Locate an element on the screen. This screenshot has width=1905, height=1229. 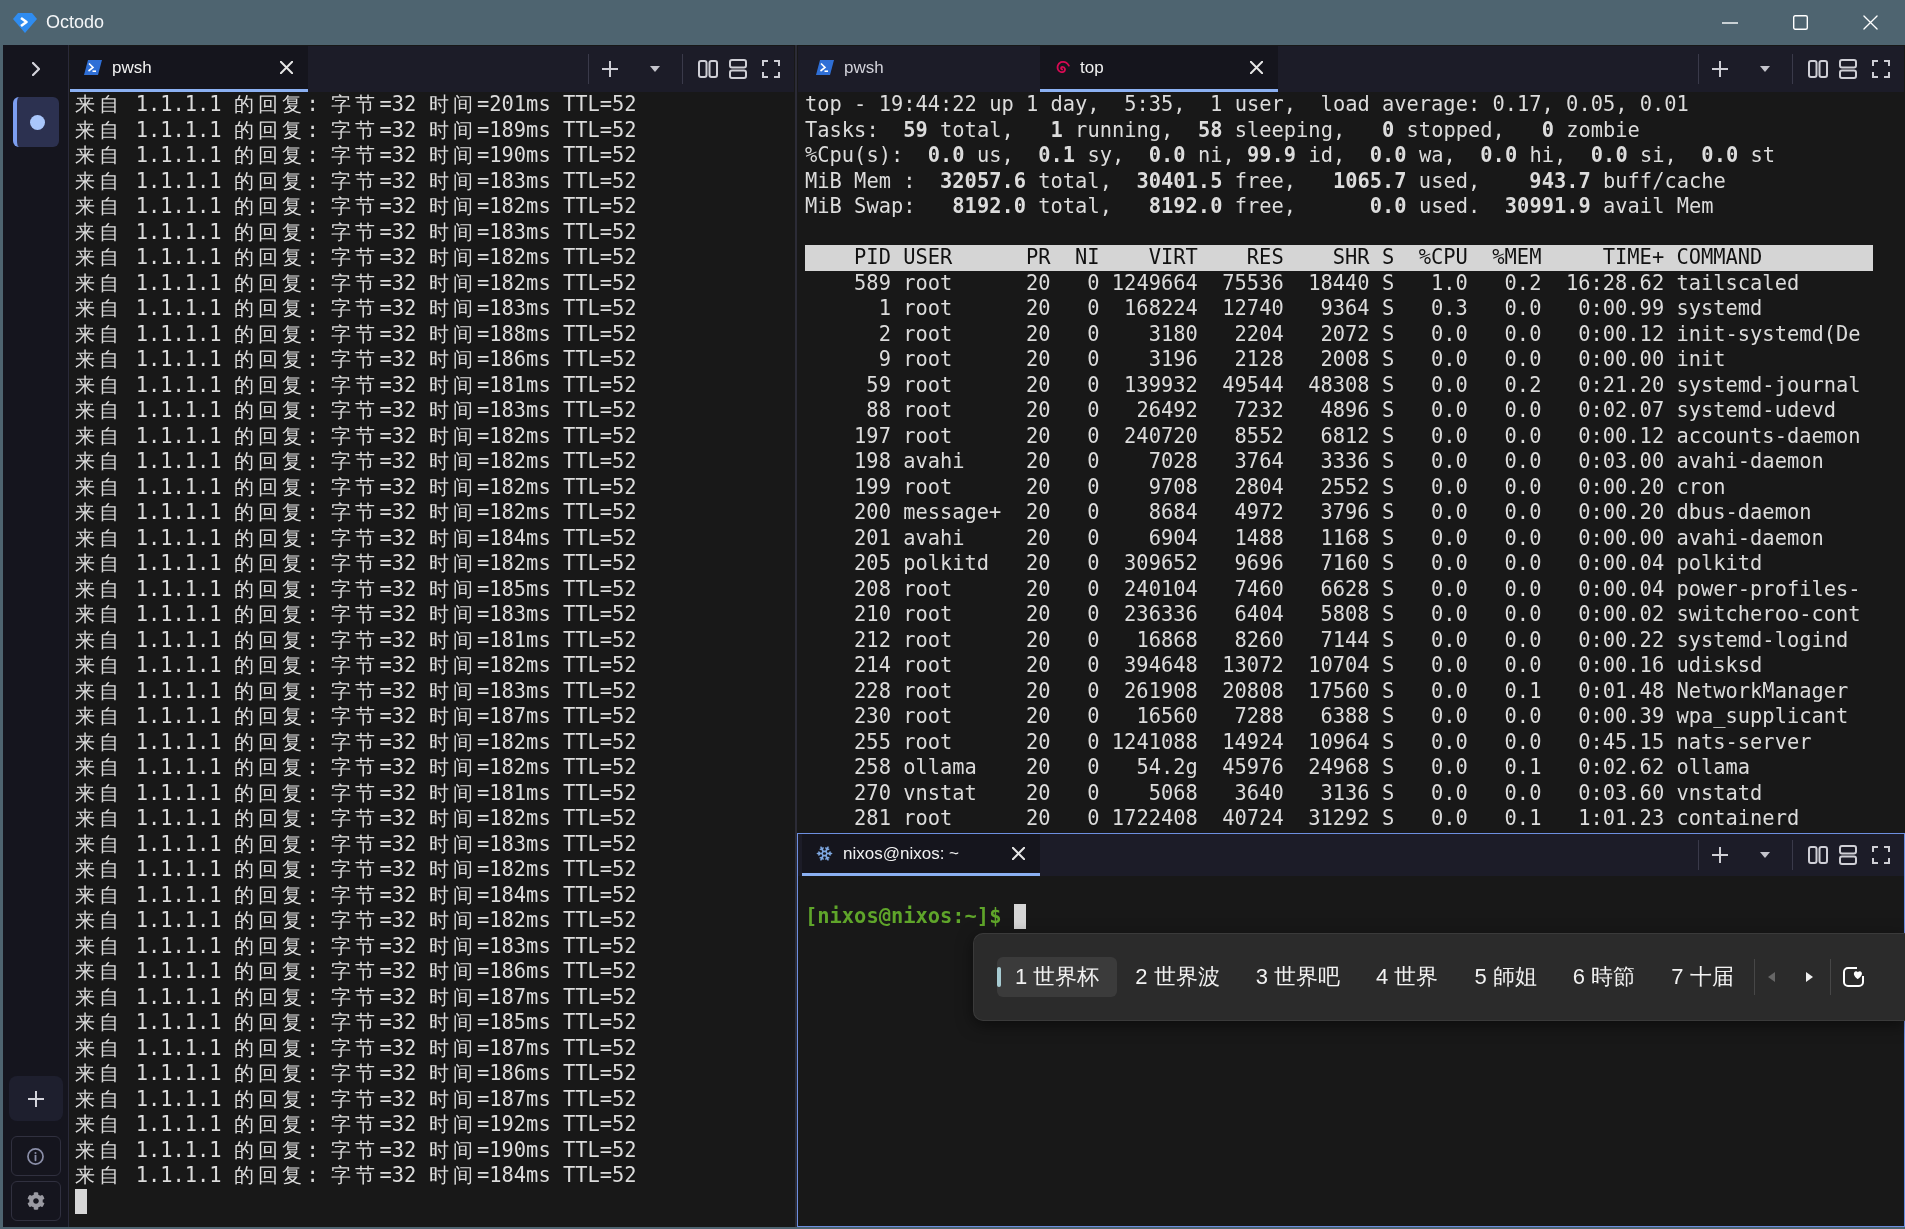
table-cell-text: 48308 is located at coordinates (1338, 385).